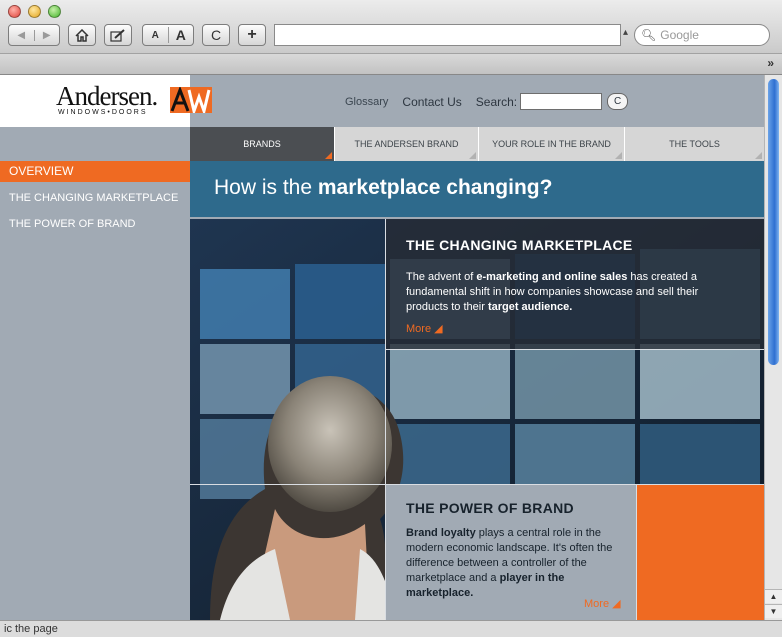  What do you see at coordinates (21, 35) in the screenshot?
I see `back-button: ◀` at bounding box center [21, 35].